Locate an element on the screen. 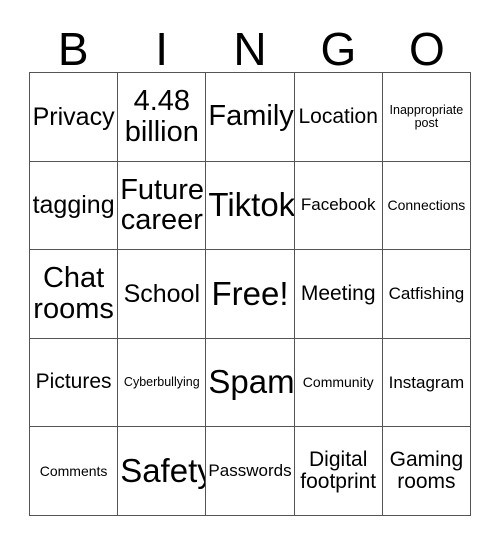 This screenshot has width=500, height=544. bingo-cell-label: Chat rooms is located at coordinates (73, 293).